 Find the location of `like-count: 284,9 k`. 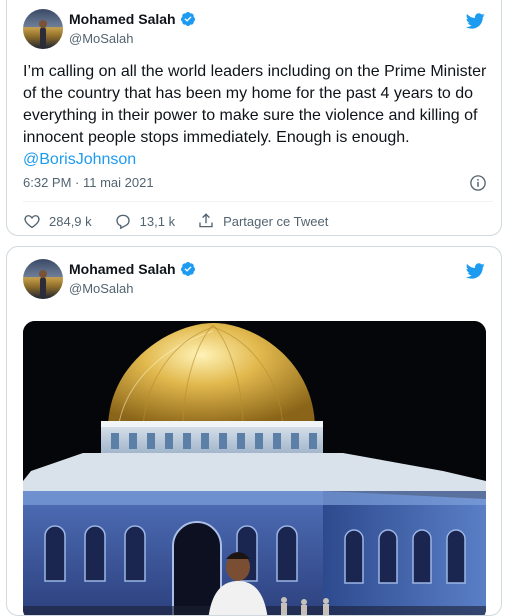

like-count: 284,9 k is located at coordinates (70, 221).